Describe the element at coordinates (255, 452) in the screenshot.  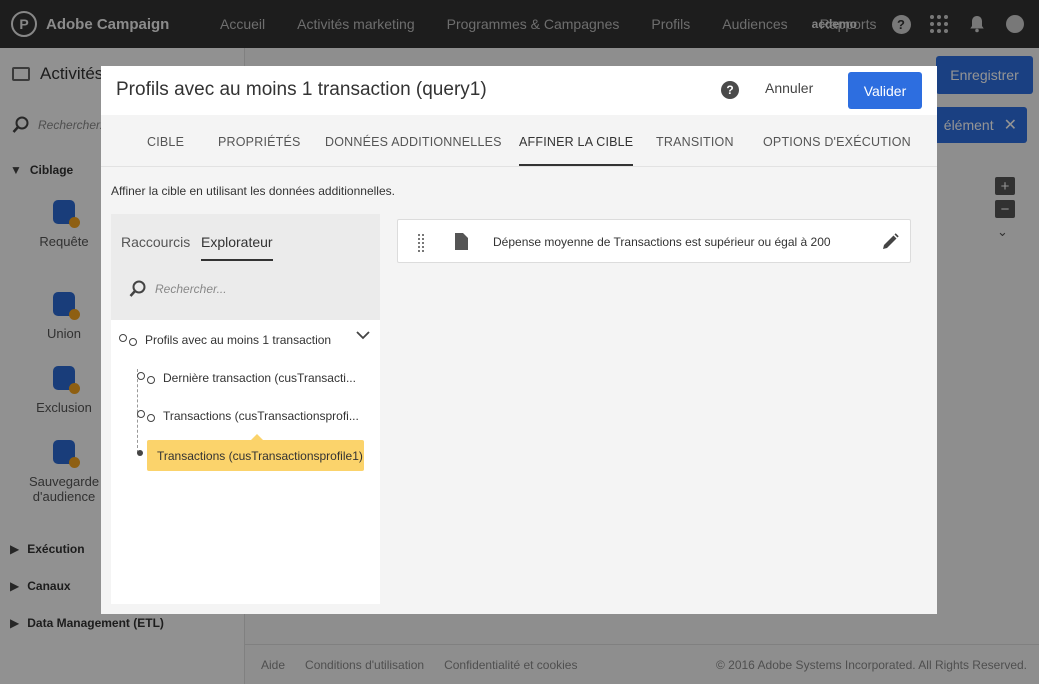
I see `tooltip: Transactions (cusTransactionsprofile1)` at that location.